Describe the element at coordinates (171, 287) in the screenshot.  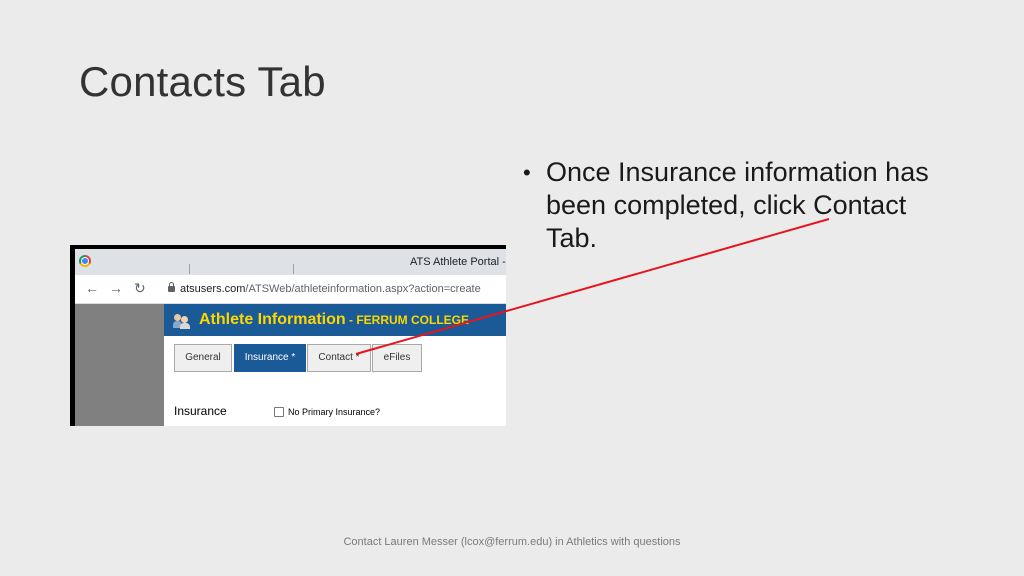
I see `lock-icon` at that location.